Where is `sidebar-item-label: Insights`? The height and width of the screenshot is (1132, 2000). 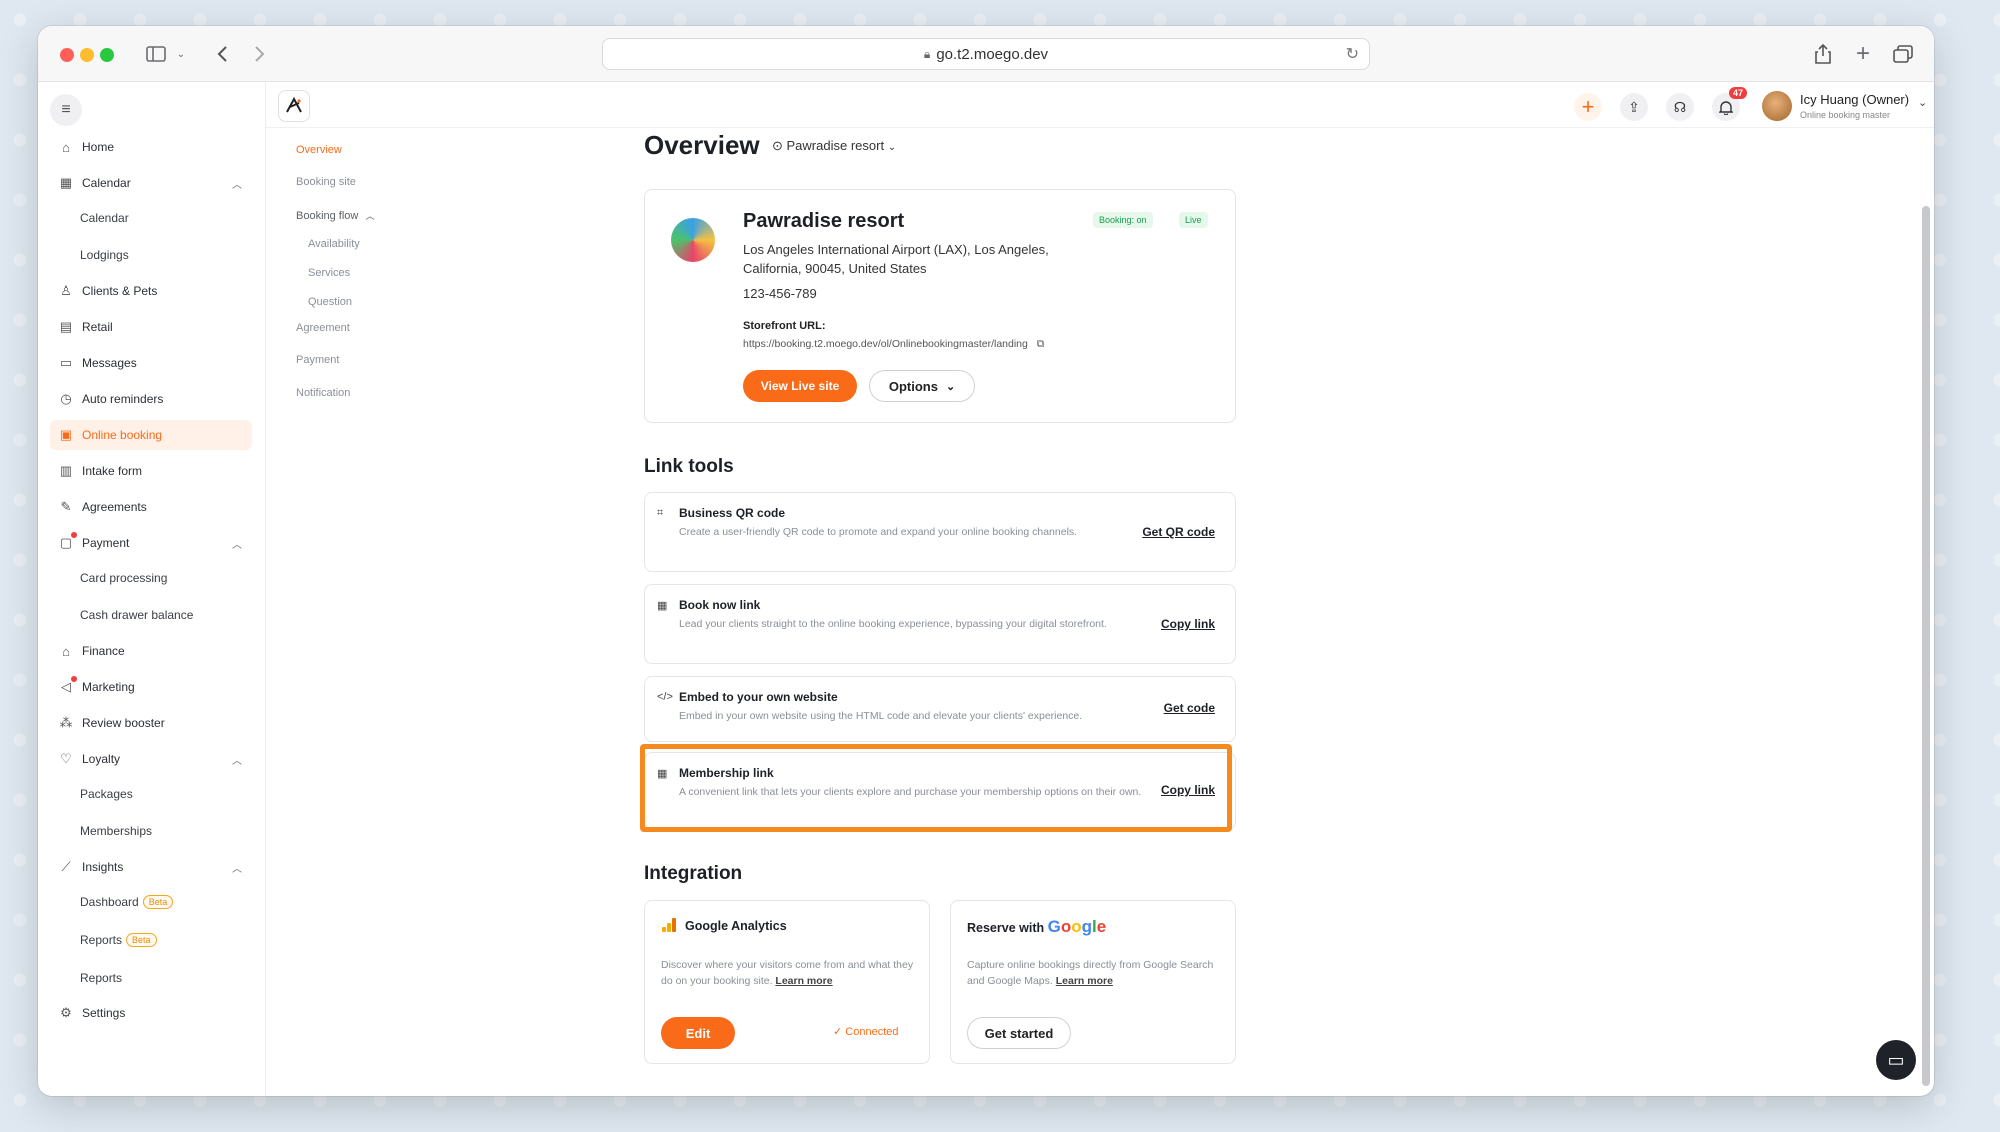
sidebar-item-label: Insights is located at coordinates (103, 867).